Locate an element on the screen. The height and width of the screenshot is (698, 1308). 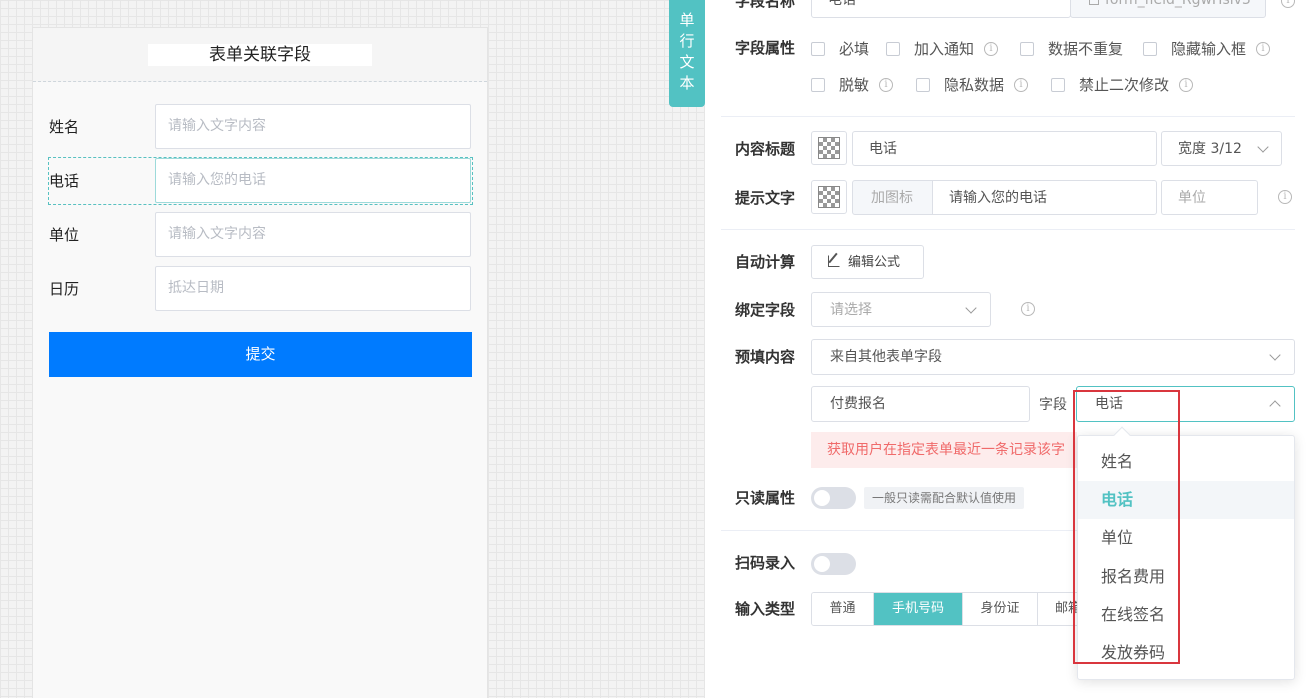
hint-icon-picker is located at coordinates (829, 197).